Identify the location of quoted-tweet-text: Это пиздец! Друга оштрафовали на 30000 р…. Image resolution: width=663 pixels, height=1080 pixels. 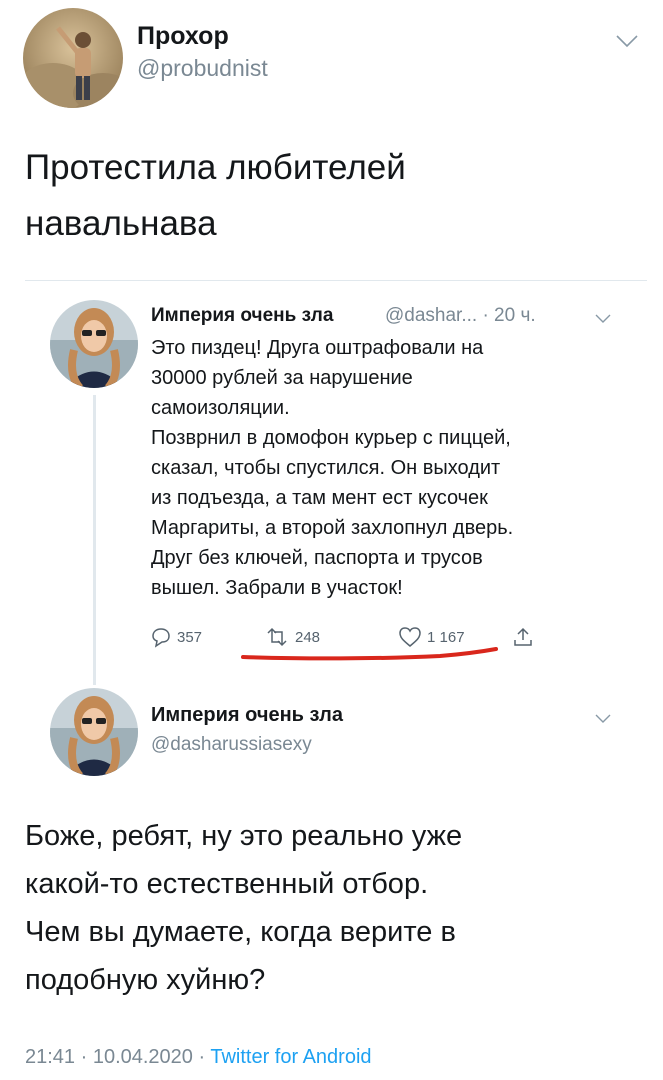
(332, 468).